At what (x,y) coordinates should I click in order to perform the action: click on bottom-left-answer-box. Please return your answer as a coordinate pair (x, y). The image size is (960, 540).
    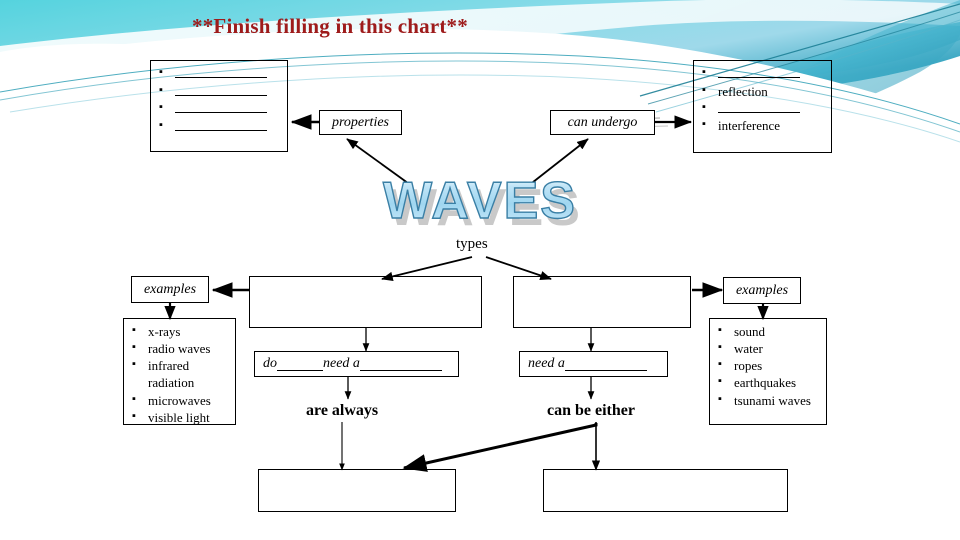
    Looking at the image, I should click on (357, 490).